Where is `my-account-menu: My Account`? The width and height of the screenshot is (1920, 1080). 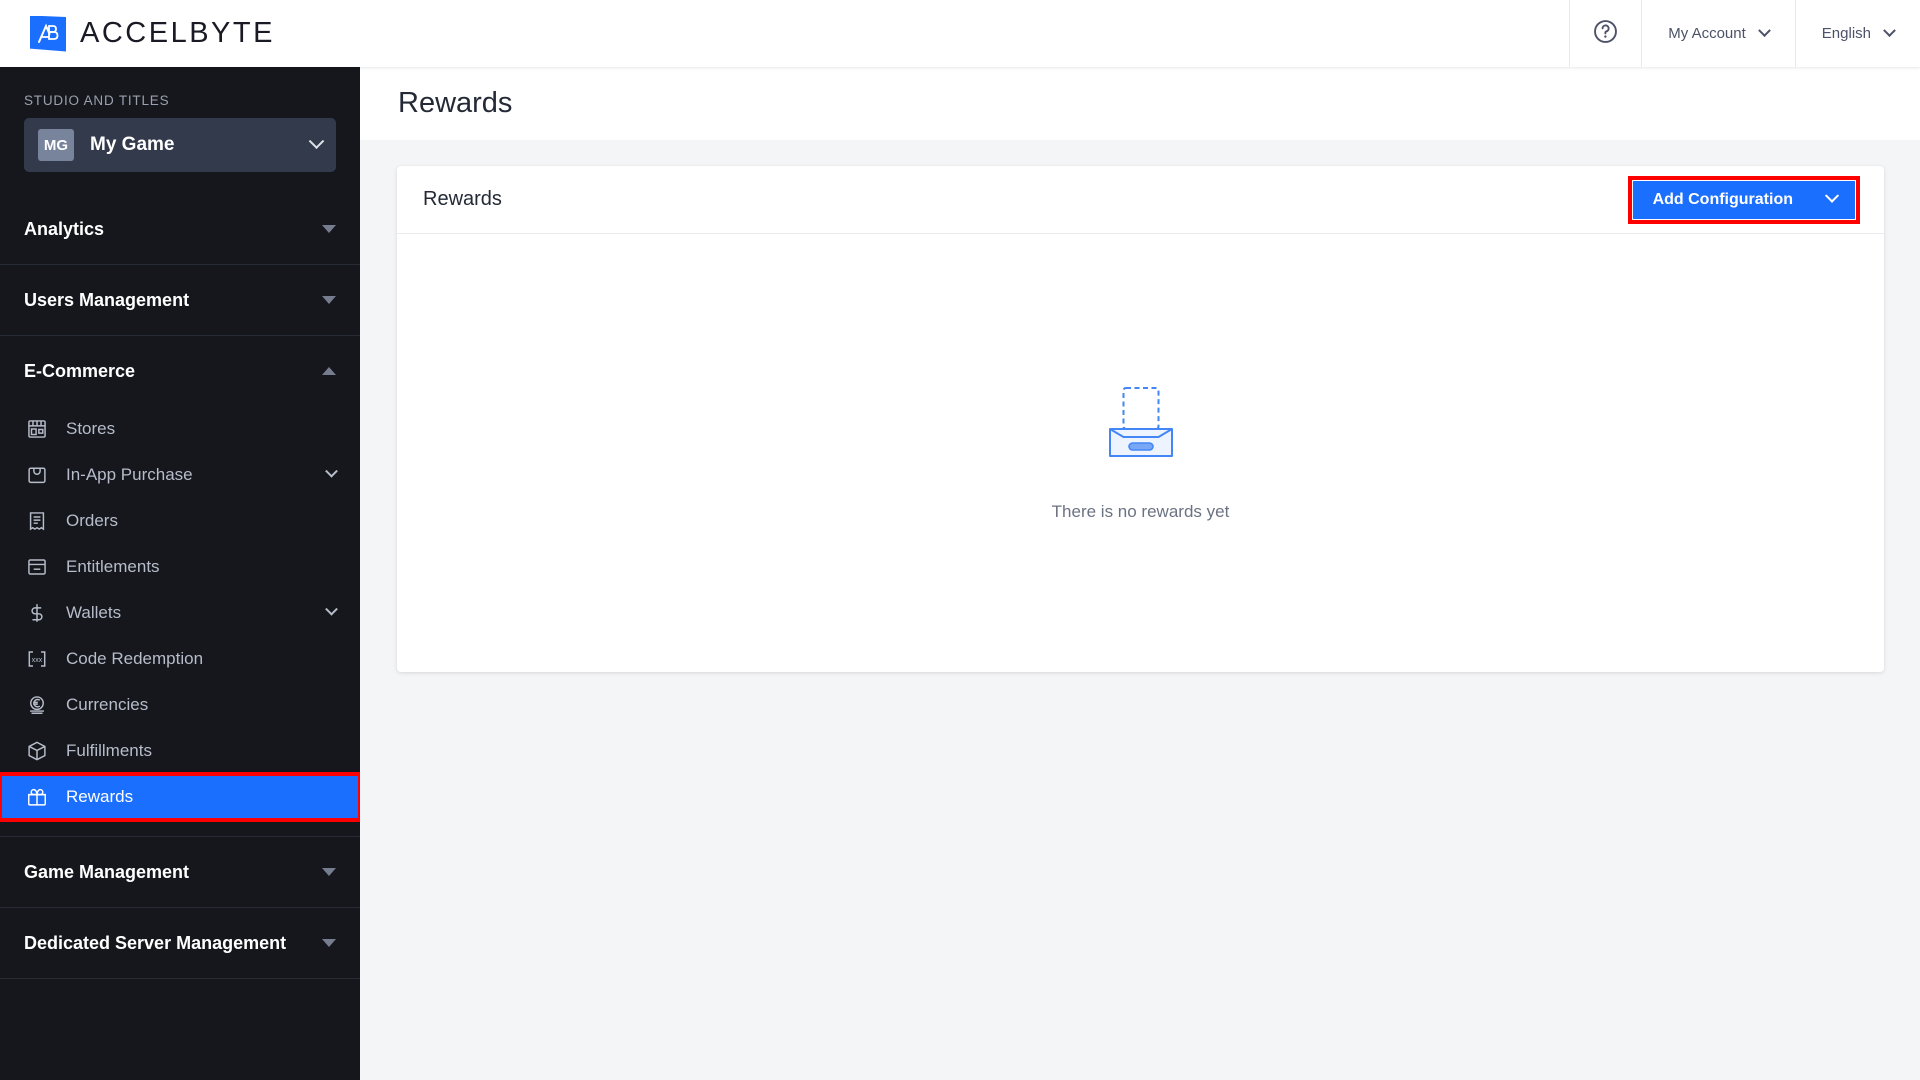
my-account-menu: My Account is located at coordinates (1718, 33).